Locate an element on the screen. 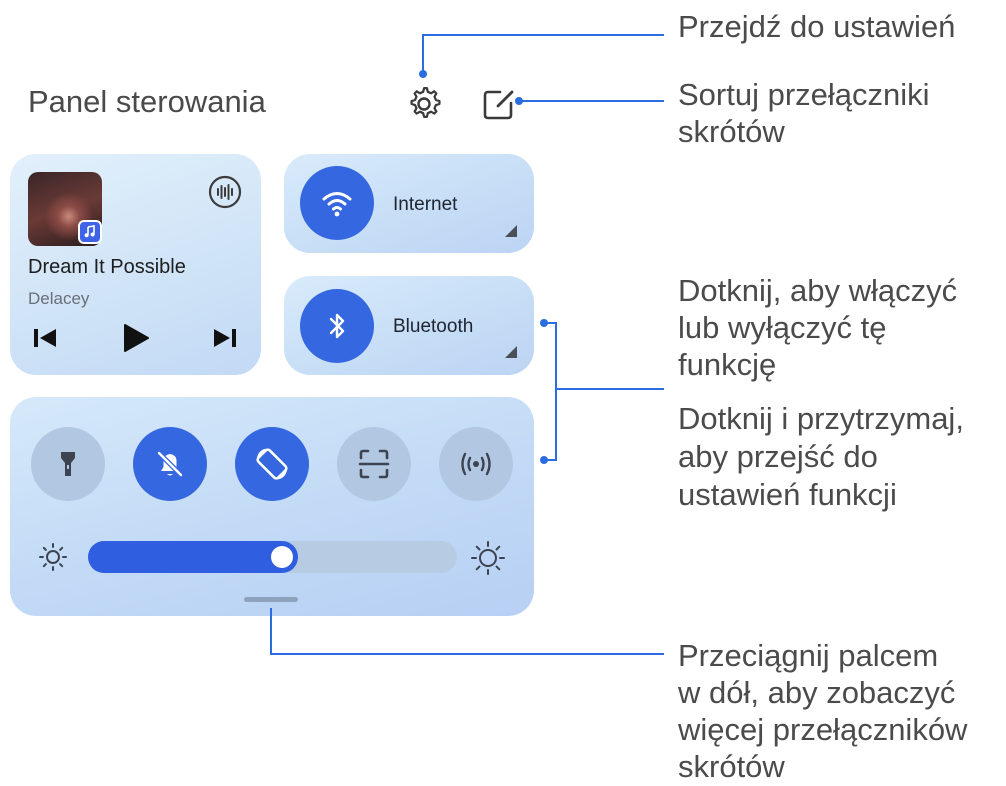 The height and width of the screenshot is (786, 1006). callout-tap-line2: lub wyłączyć tę is located at coordinates (782, 327).